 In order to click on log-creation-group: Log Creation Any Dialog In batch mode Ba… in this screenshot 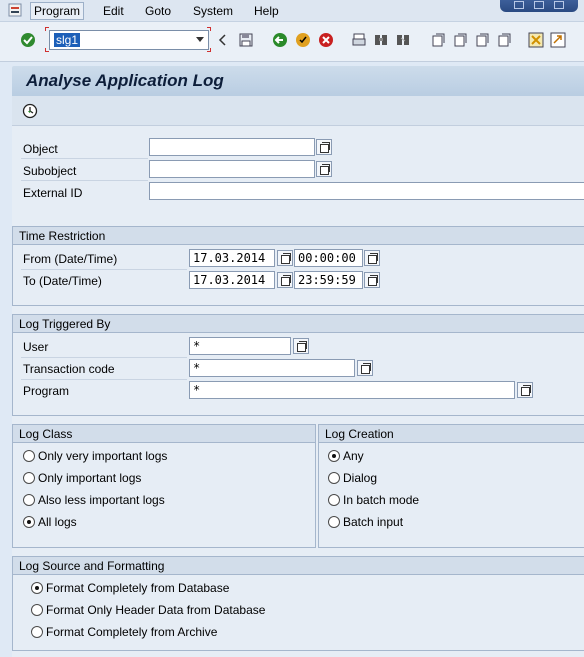, I will do `click(451, 486)`.